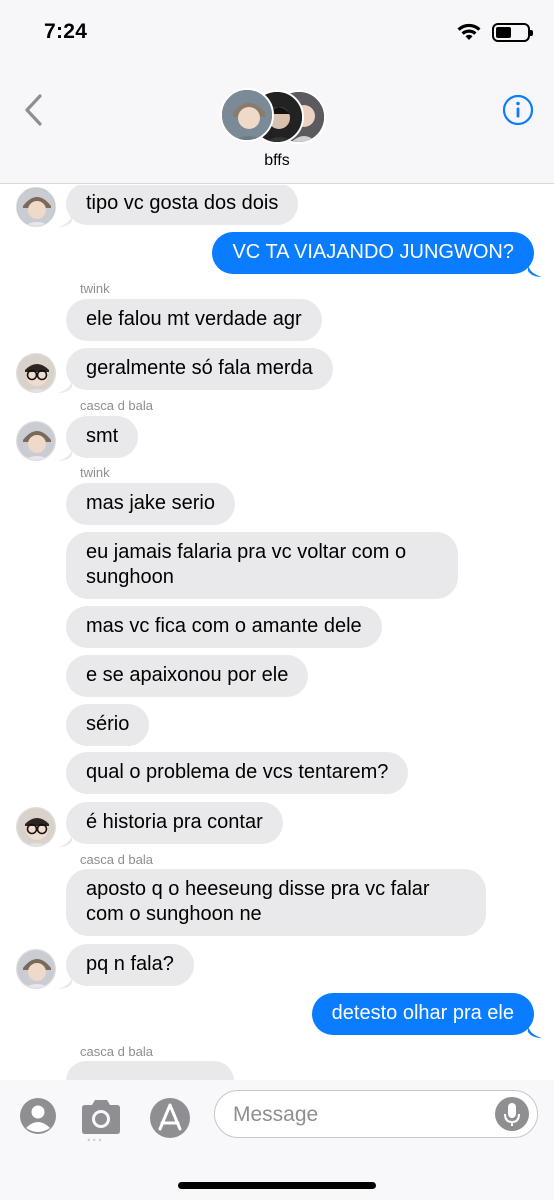  What do you see at coordinates (277, 161) in the screenshot?
I see `group-name: bffs` at bounding box center [277, 161].